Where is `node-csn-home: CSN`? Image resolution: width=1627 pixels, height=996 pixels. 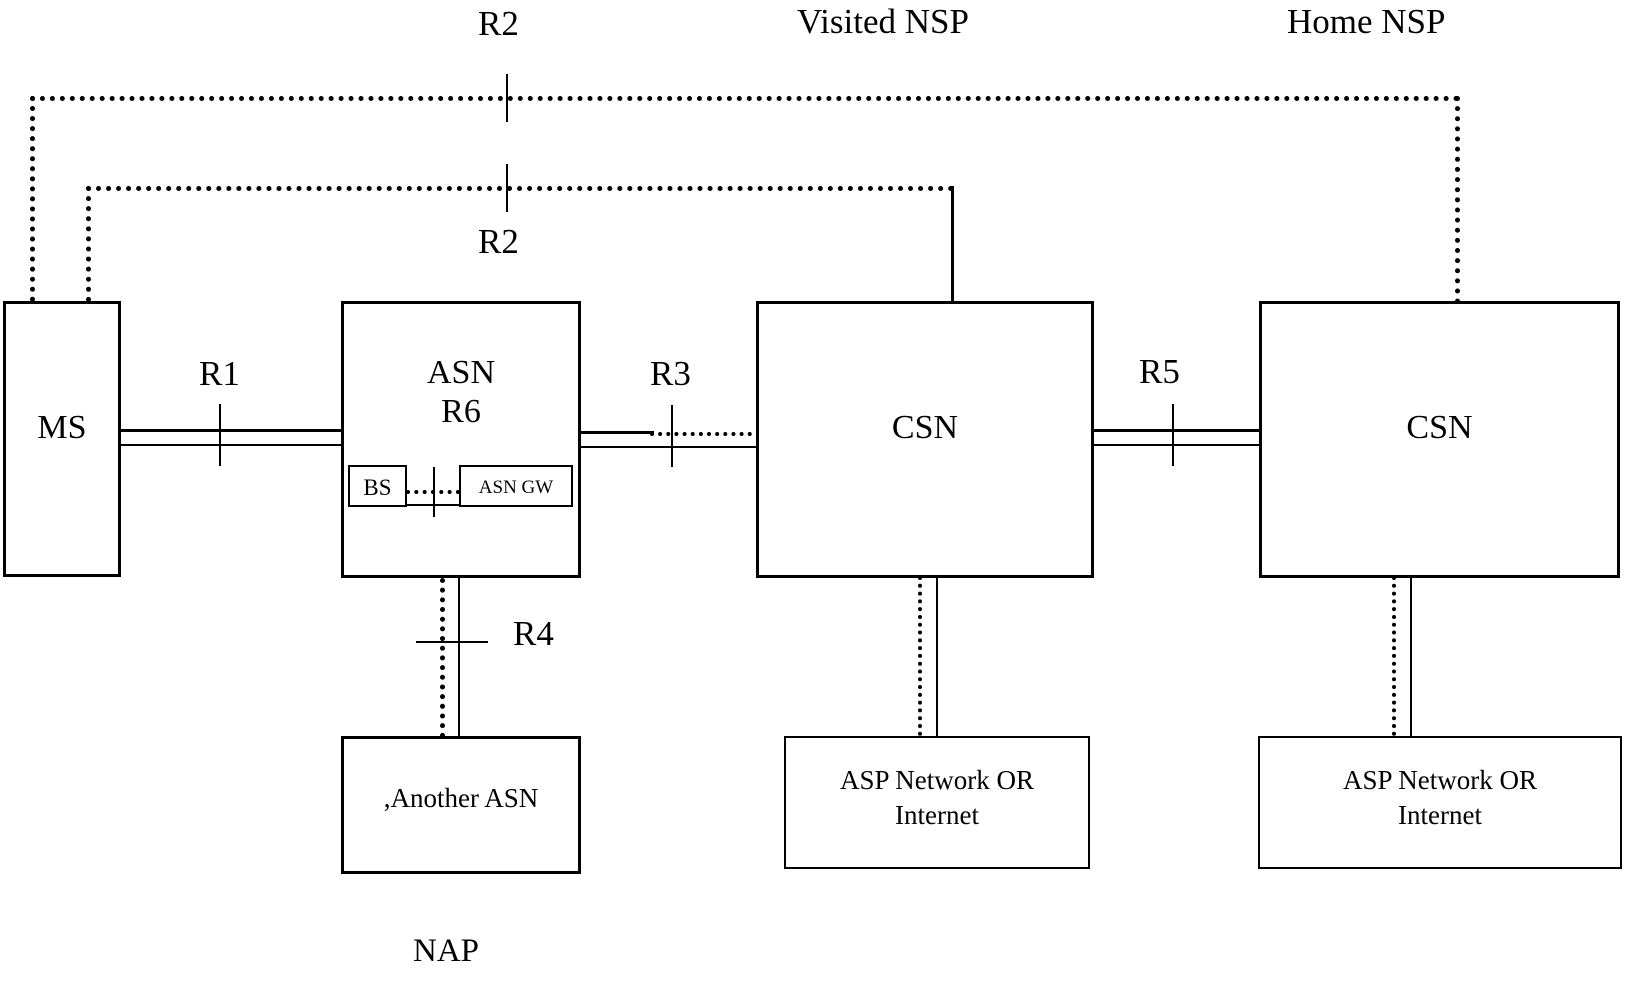
node-csn-home: CSN is located at coordinates (1439, 439).